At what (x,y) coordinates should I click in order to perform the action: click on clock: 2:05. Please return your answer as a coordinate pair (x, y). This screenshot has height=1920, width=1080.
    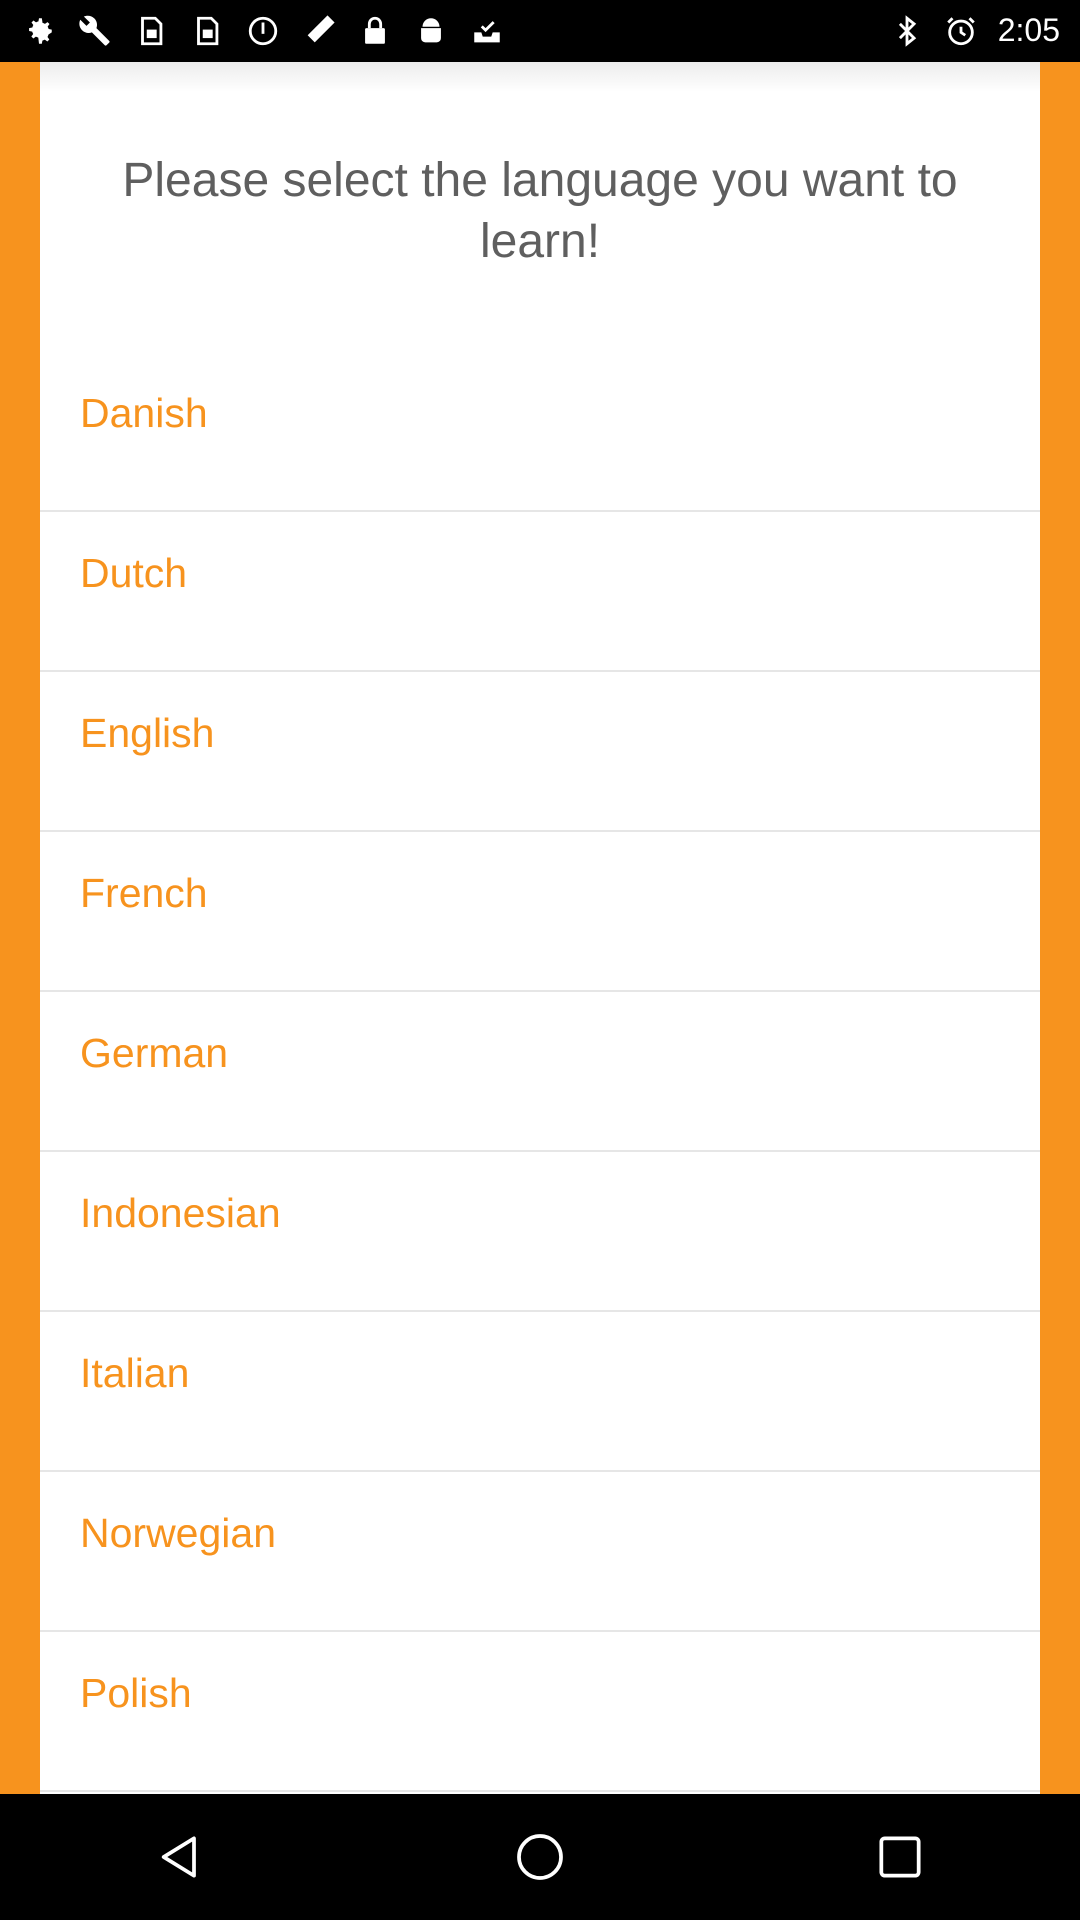
    Looking at the image, I should click on (1028, 30).